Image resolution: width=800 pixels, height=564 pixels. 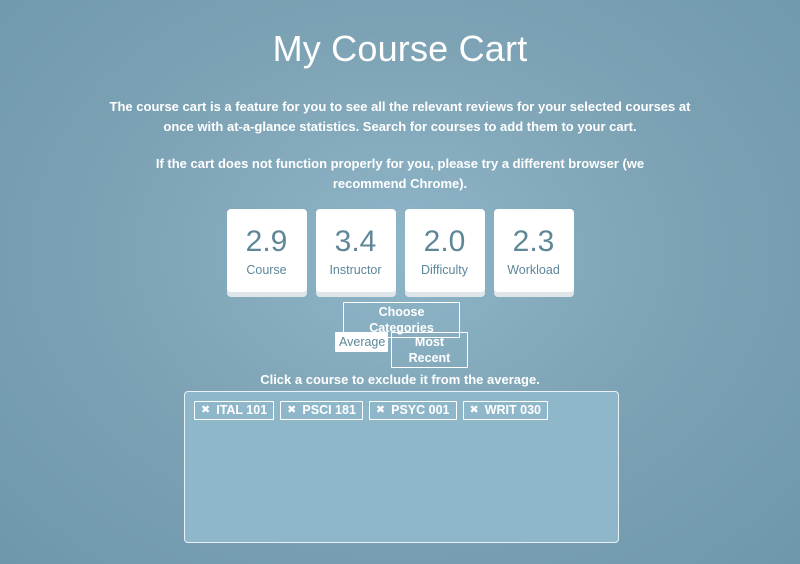 I want to click on course-chip-writ-030: ✖ WRIT 030, so click(x=505, y=410).